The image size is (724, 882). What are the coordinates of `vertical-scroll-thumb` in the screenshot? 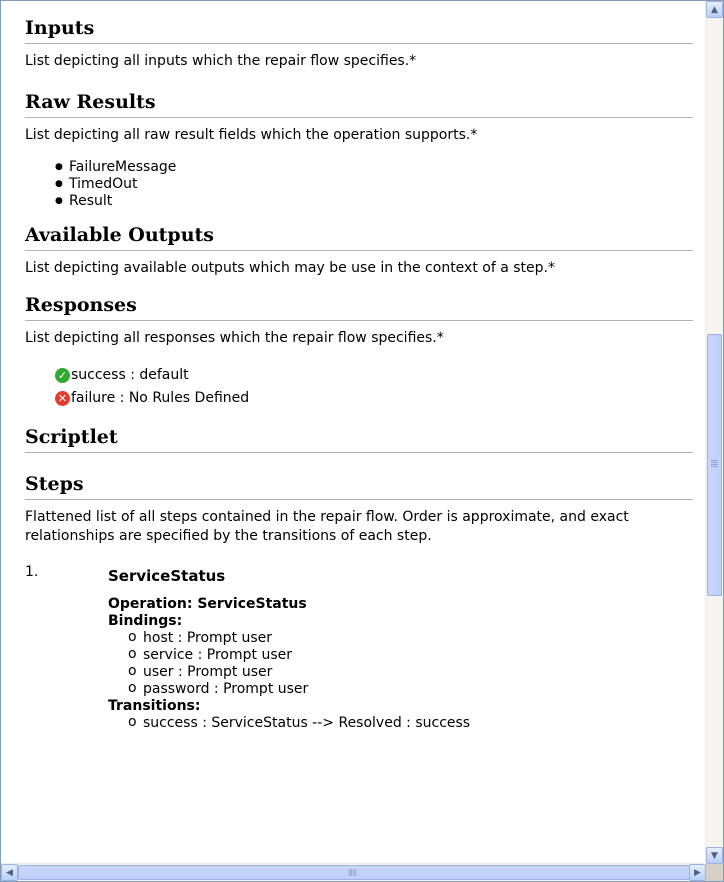 It's located at (714, 465).